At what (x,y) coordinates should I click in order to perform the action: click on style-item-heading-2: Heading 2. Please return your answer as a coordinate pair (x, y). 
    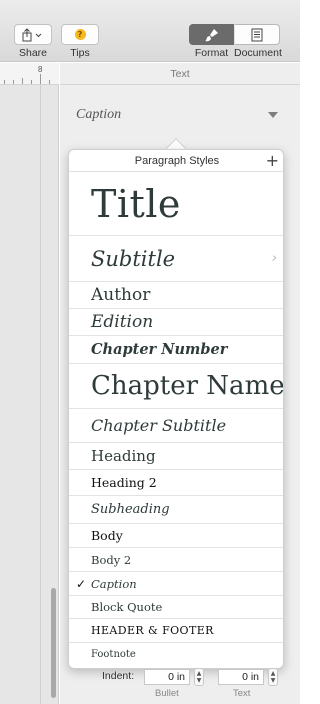
    Looking at the image, I should click on (176, 483).